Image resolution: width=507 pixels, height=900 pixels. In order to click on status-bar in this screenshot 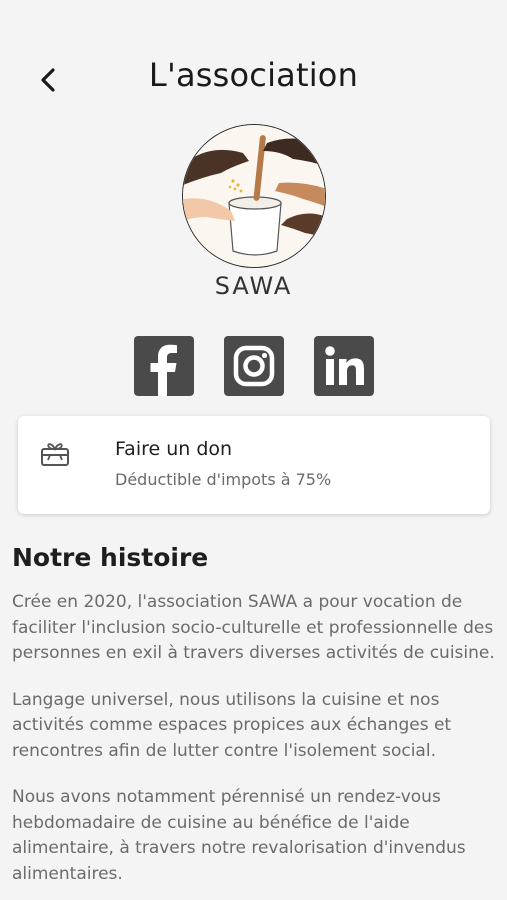, I will do `click(253, 14)`.